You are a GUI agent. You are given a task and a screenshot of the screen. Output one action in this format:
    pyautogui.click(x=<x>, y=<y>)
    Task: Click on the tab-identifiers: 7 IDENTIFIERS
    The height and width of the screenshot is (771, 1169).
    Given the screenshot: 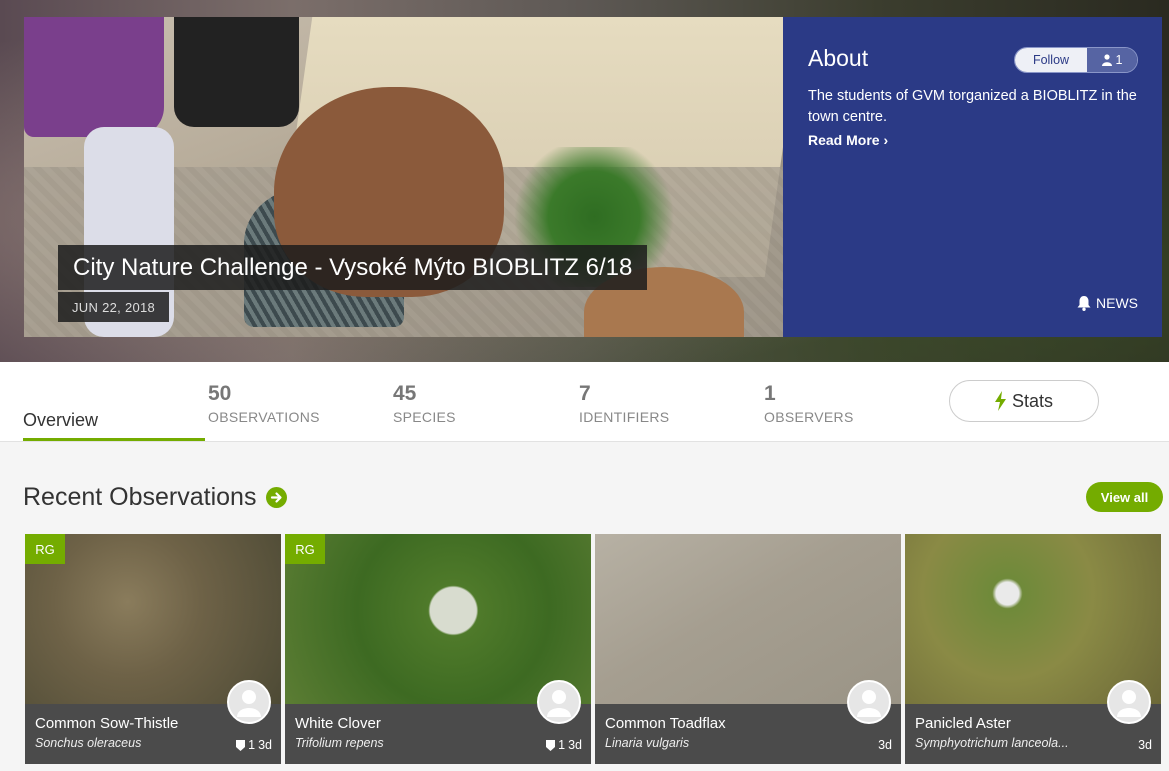 What is the action you would take?
    pyautogui.click(x=624, y=403)
    